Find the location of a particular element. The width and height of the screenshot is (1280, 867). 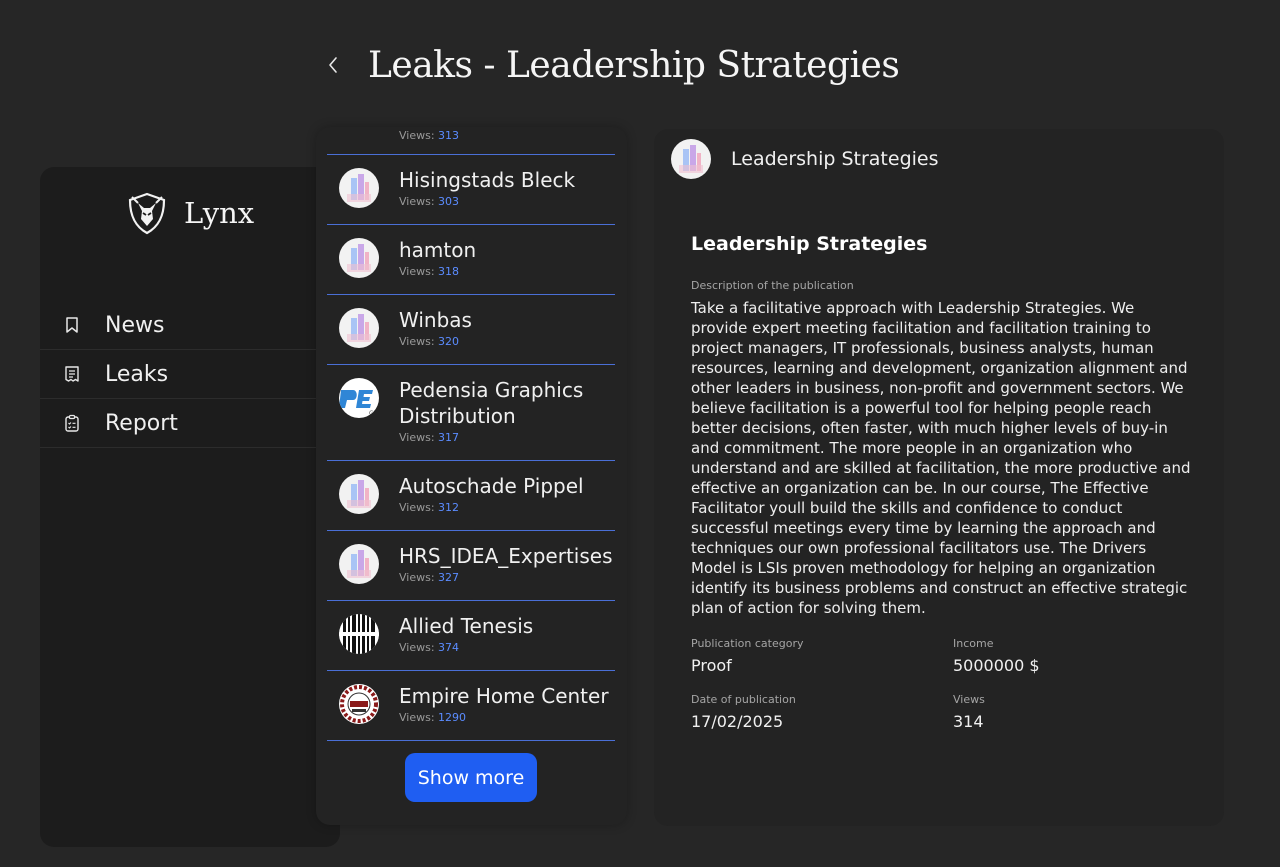

date-value: 17/02/2025 is located at coordinates (737, 721).